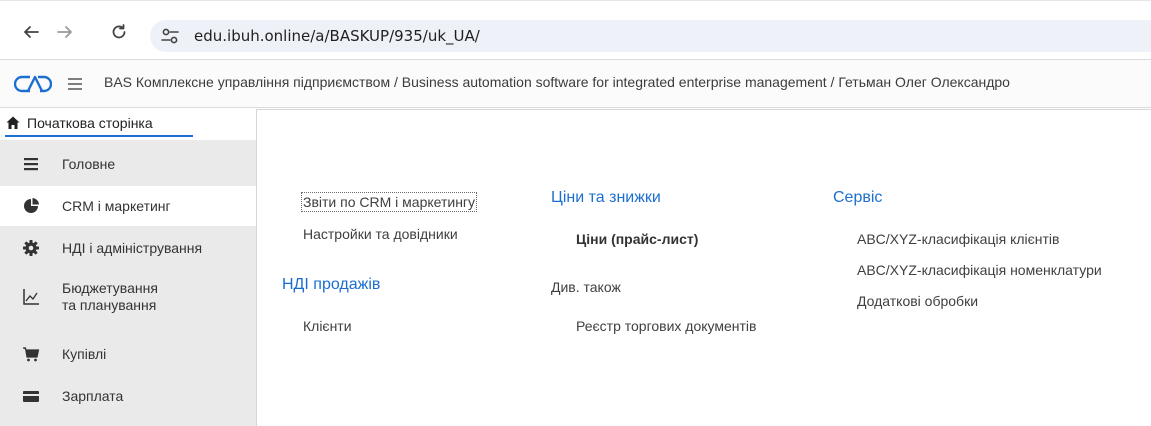  What do you see at coordinates (13, 122) in the screenshot?
I see `home-icon` at bounding box center [13, 122].